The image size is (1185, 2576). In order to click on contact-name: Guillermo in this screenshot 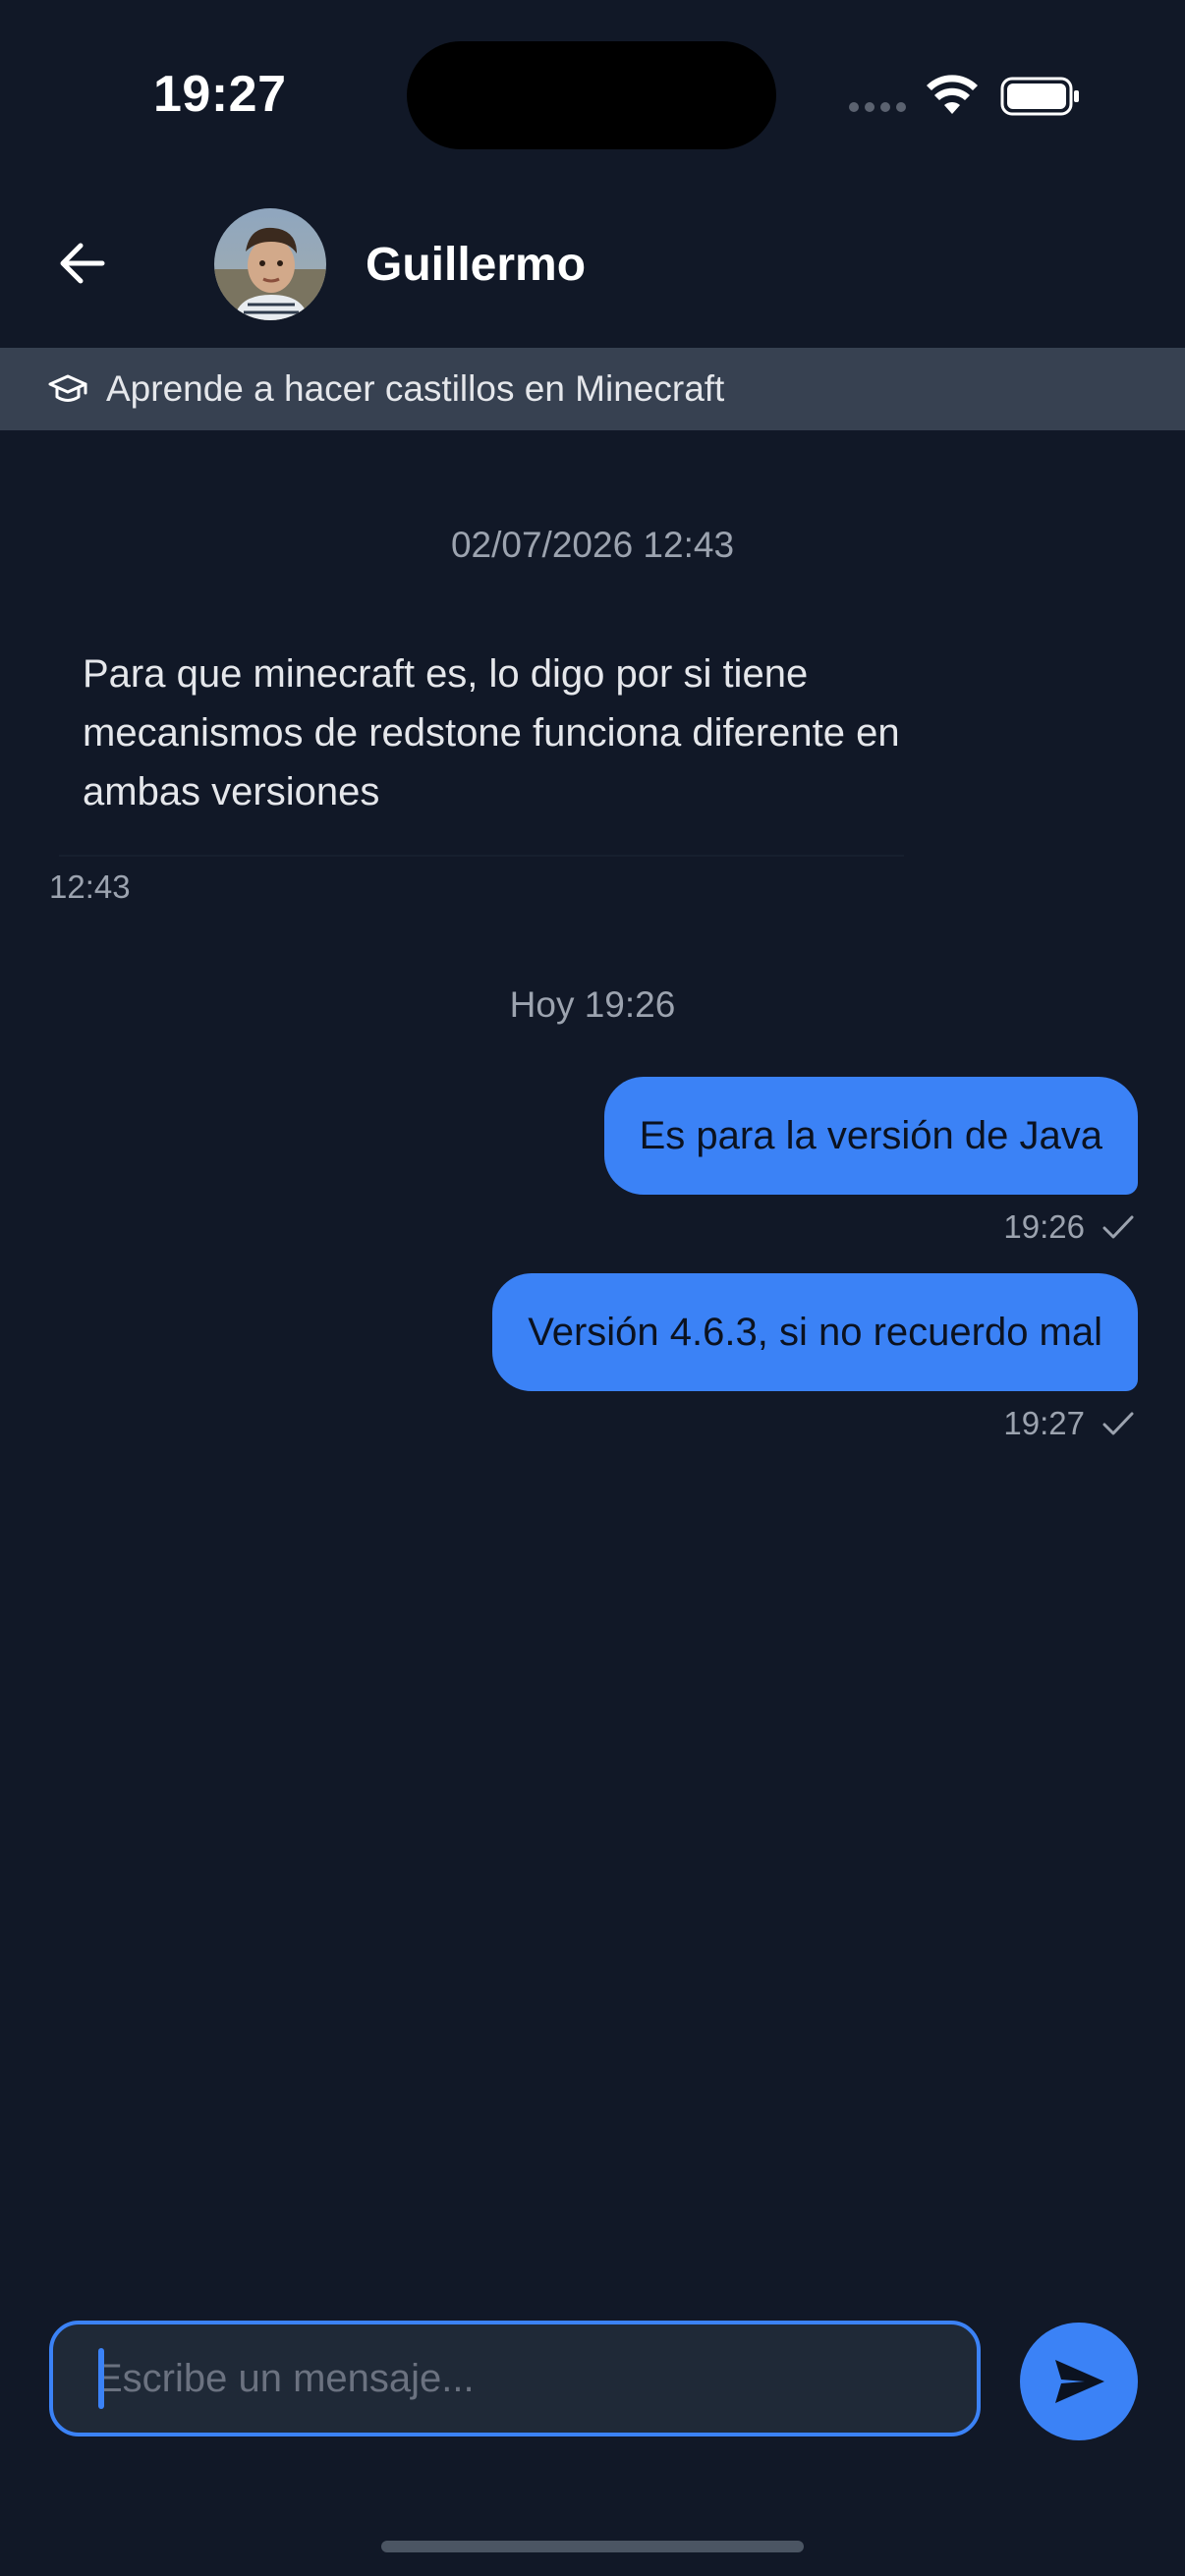, I will do `click(476, 265)`.